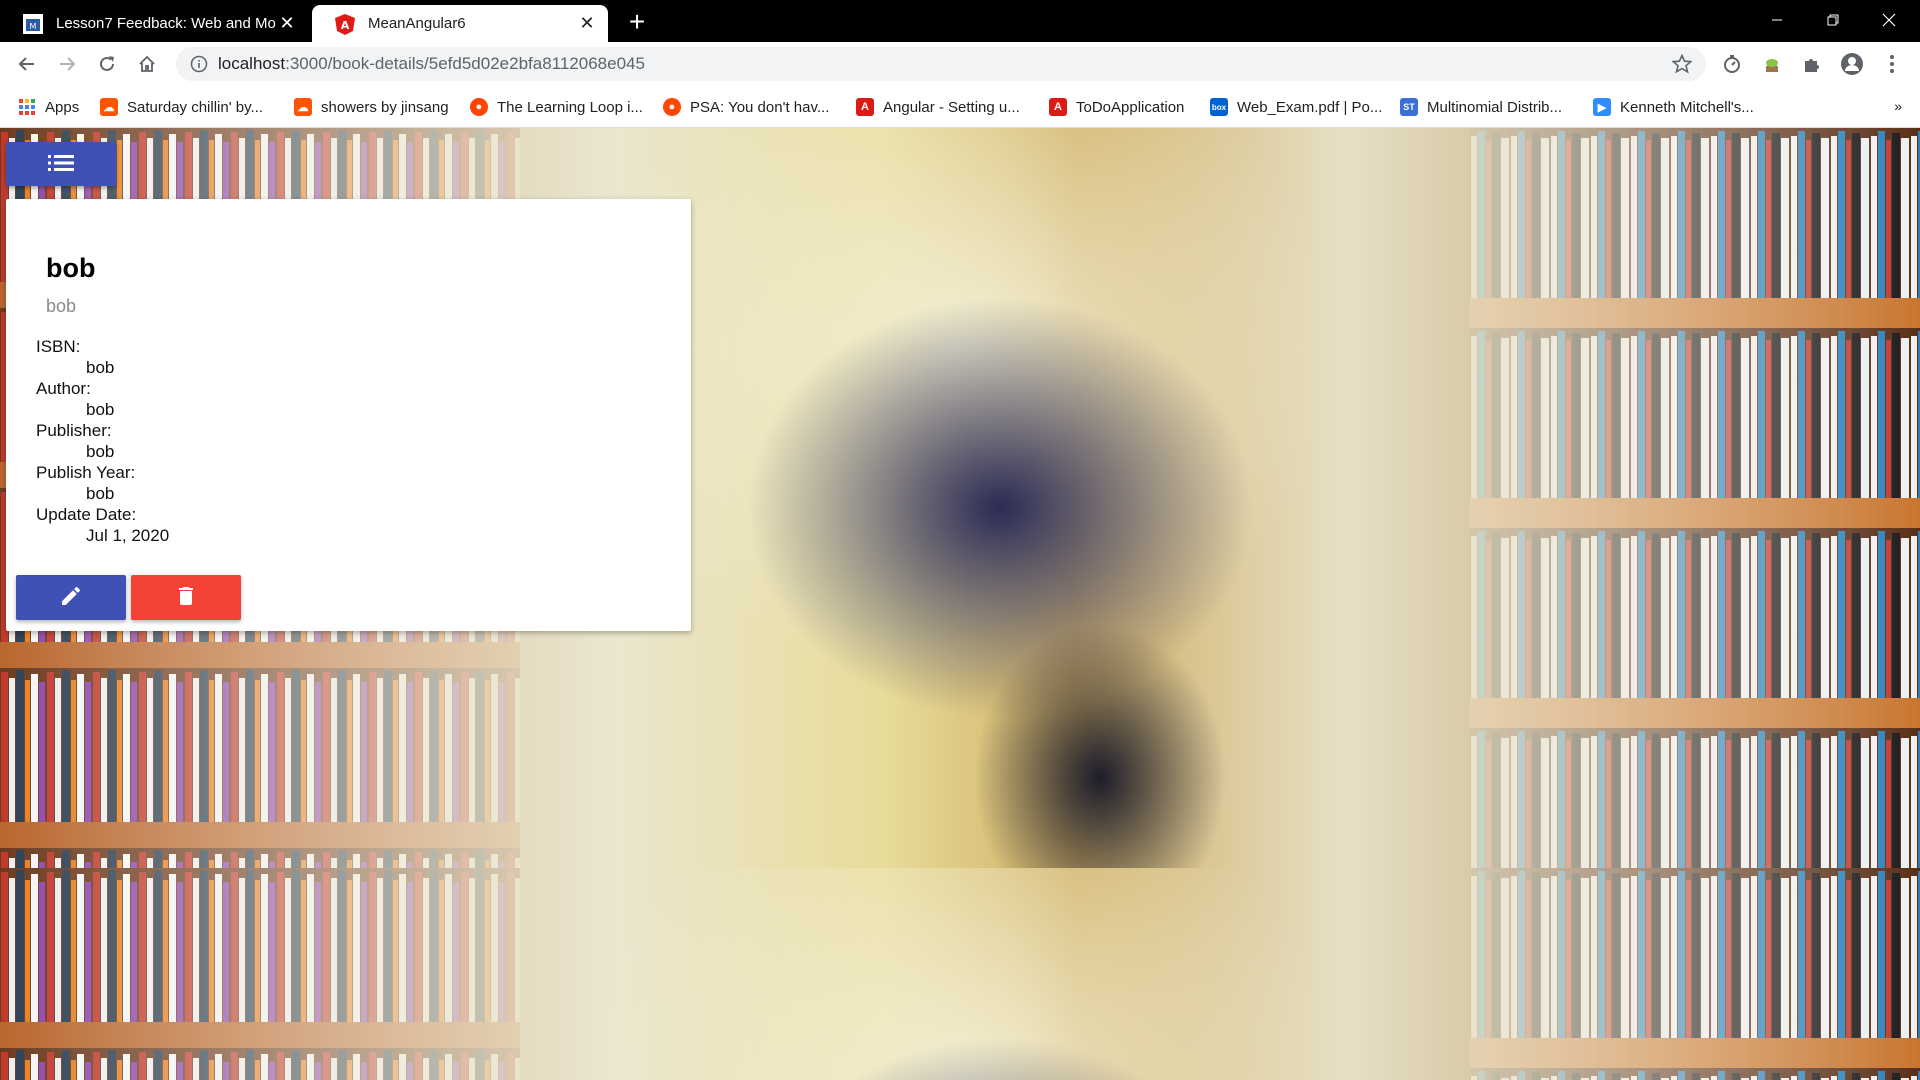 This screenshot has width=1920, height=1080. I want to click on publisher-label: Publisher:, so click(74, 430).